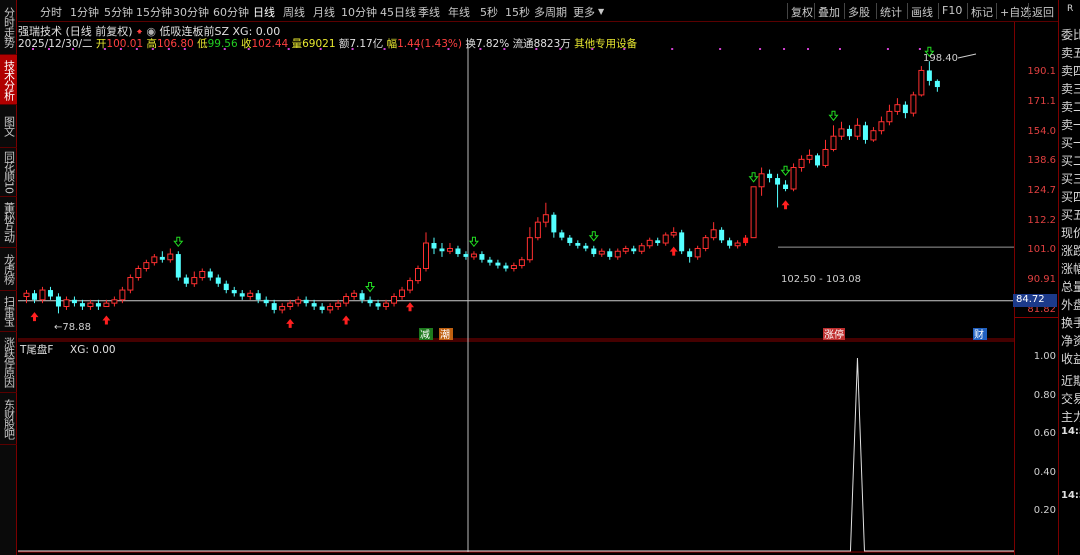 The height and width of the screenshot is (555, 1080). Describe the element at coordinates (8, 27) in the screenshot. I see `left-tab-0: 分时走势` at that location.